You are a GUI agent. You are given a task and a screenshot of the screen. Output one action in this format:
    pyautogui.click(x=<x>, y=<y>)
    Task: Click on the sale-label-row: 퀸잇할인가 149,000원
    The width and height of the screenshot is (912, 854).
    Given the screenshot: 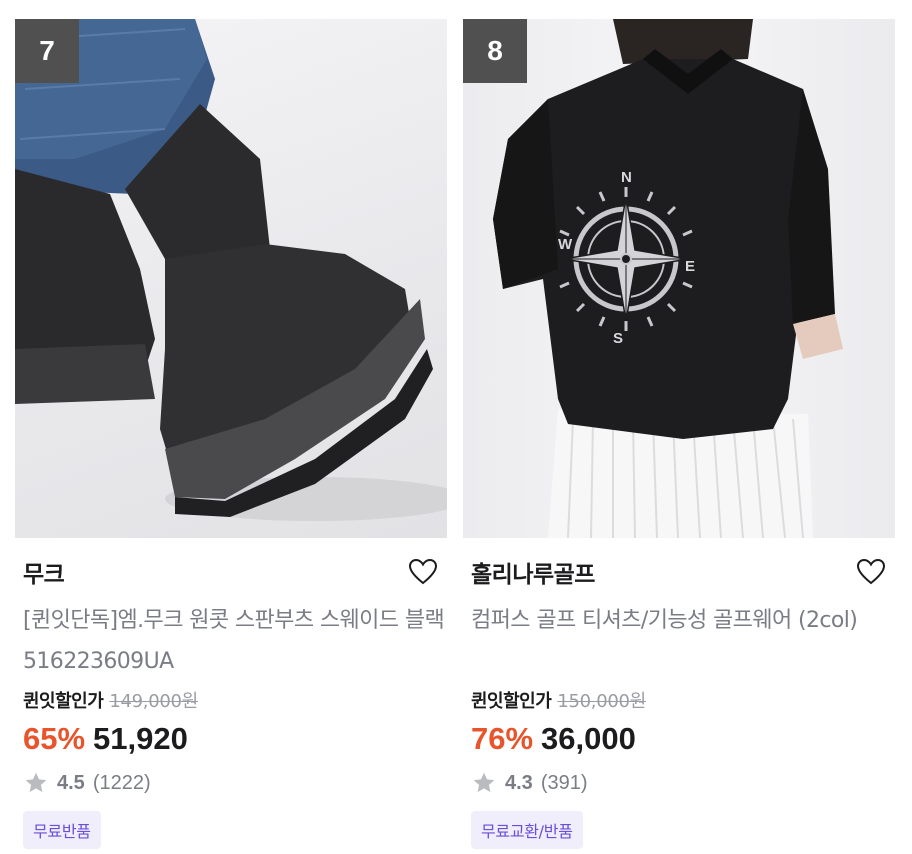 What is the action you would take?
    pyautogui.click(x=235, y=700)
    